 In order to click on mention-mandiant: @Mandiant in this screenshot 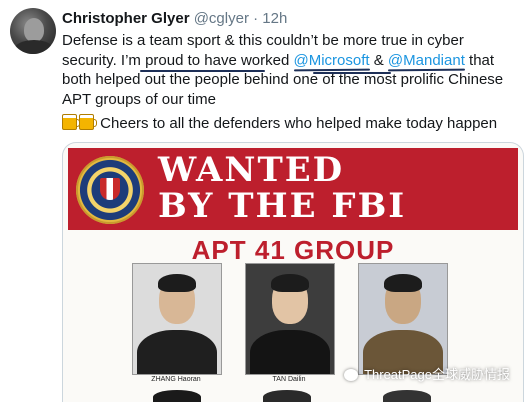, I will do `click(426, 60)`.